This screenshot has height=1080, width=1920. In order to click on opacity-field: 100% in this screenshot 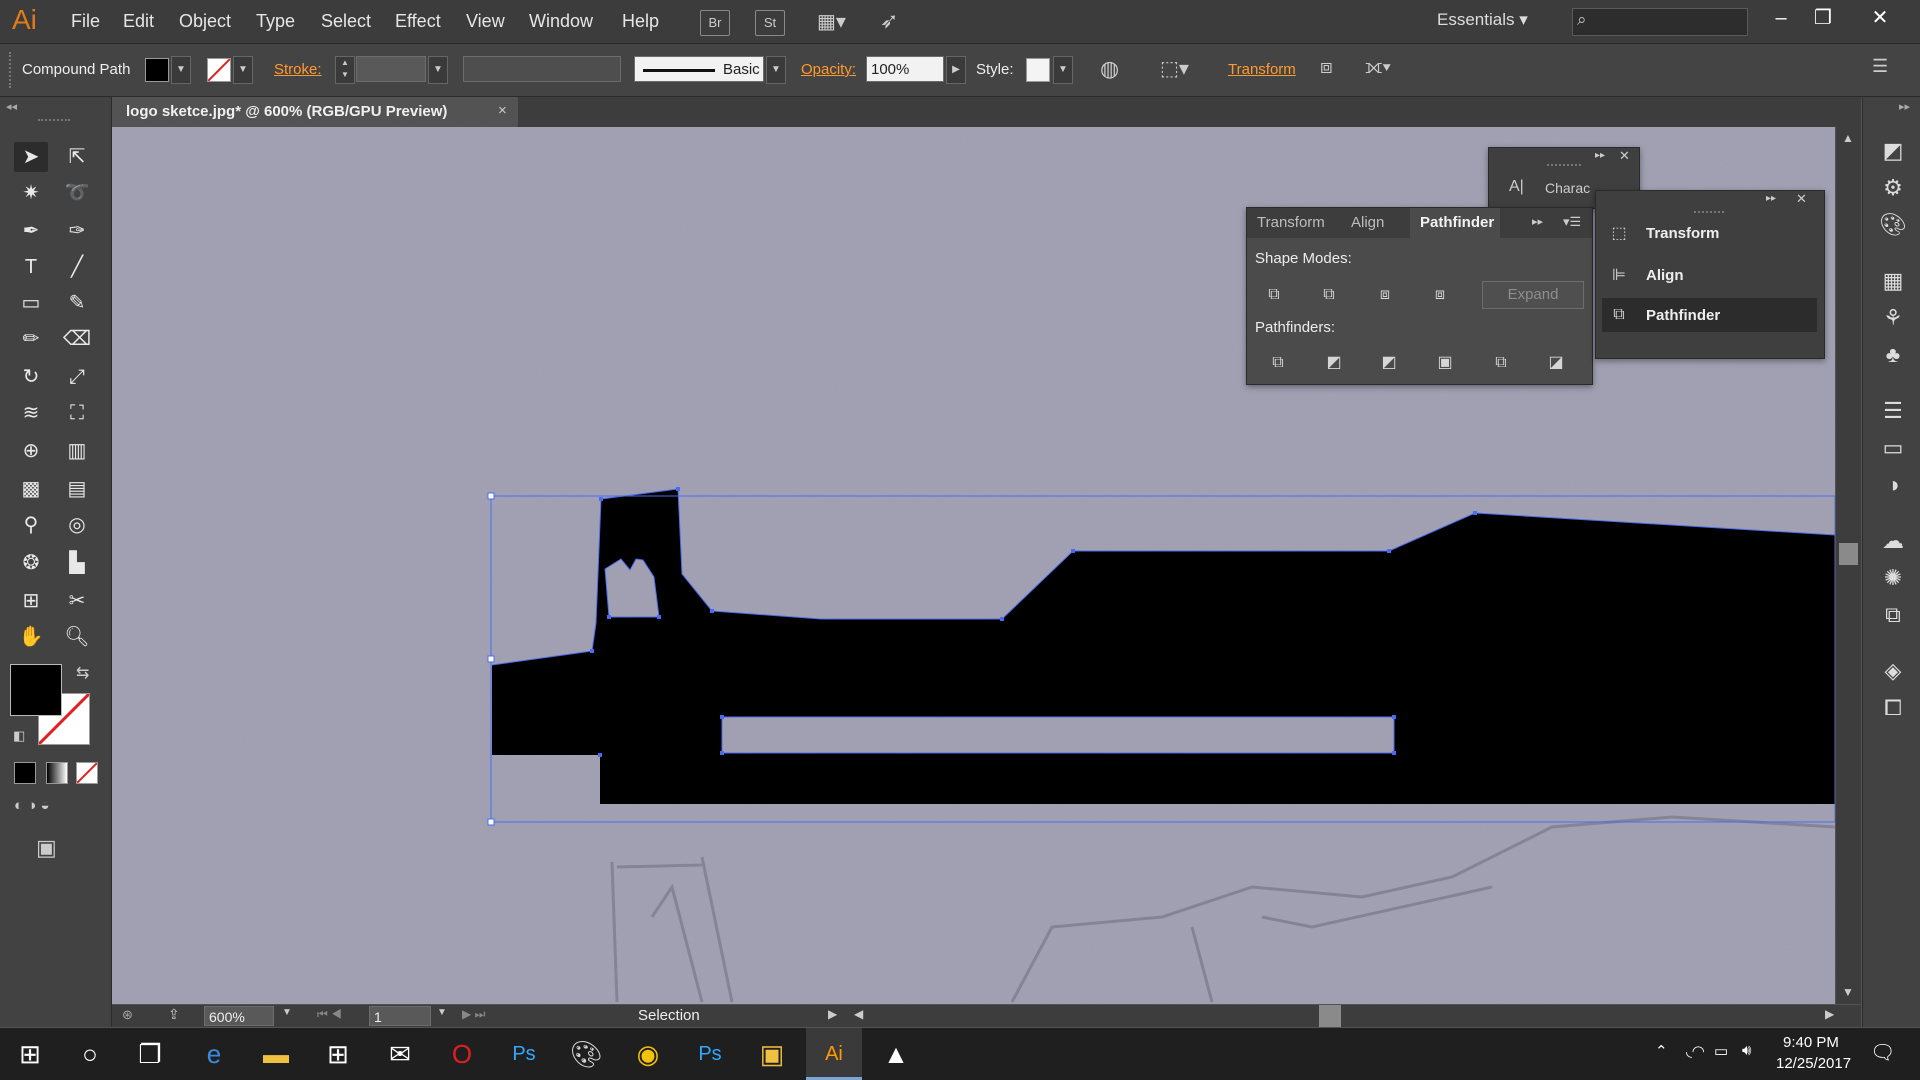, I will do `click(905, 69)`.